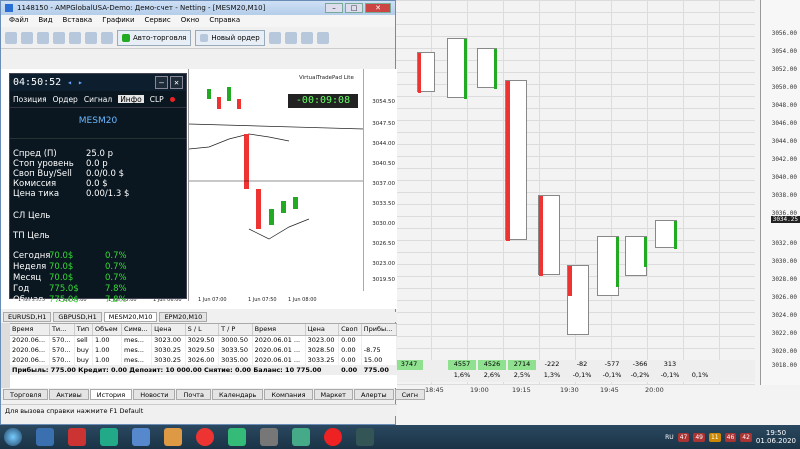  What do you see at coordinates (98, 82) in the screenshot?
I see `panel-header: 04:50:52 ◂ ▸ – ✕` at bounding box center [98, 82].